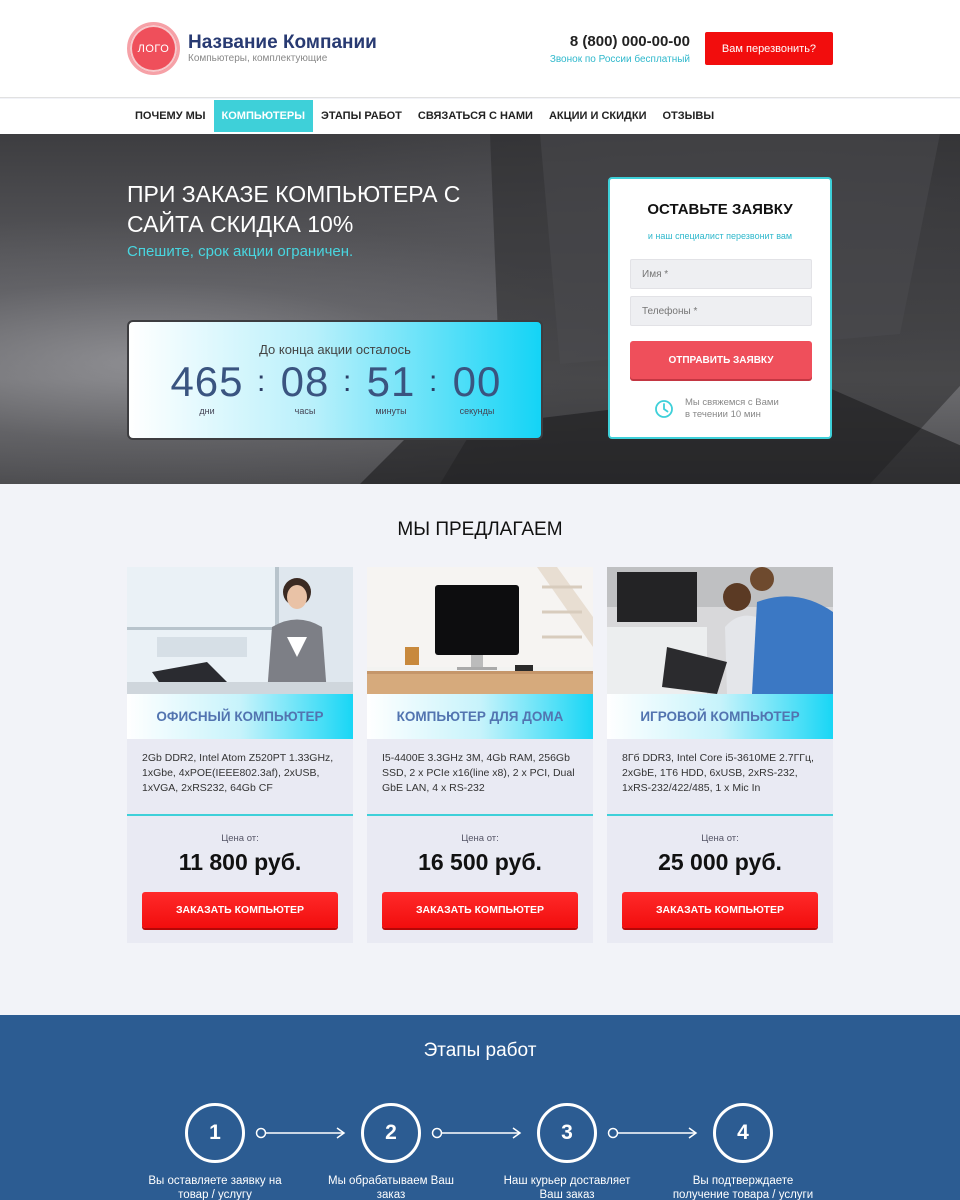  What do you see at coordinates (723, 414) in the screenshot?
I see `form-note-line2: в течении 10 мин` at bounding box center [723, 414].